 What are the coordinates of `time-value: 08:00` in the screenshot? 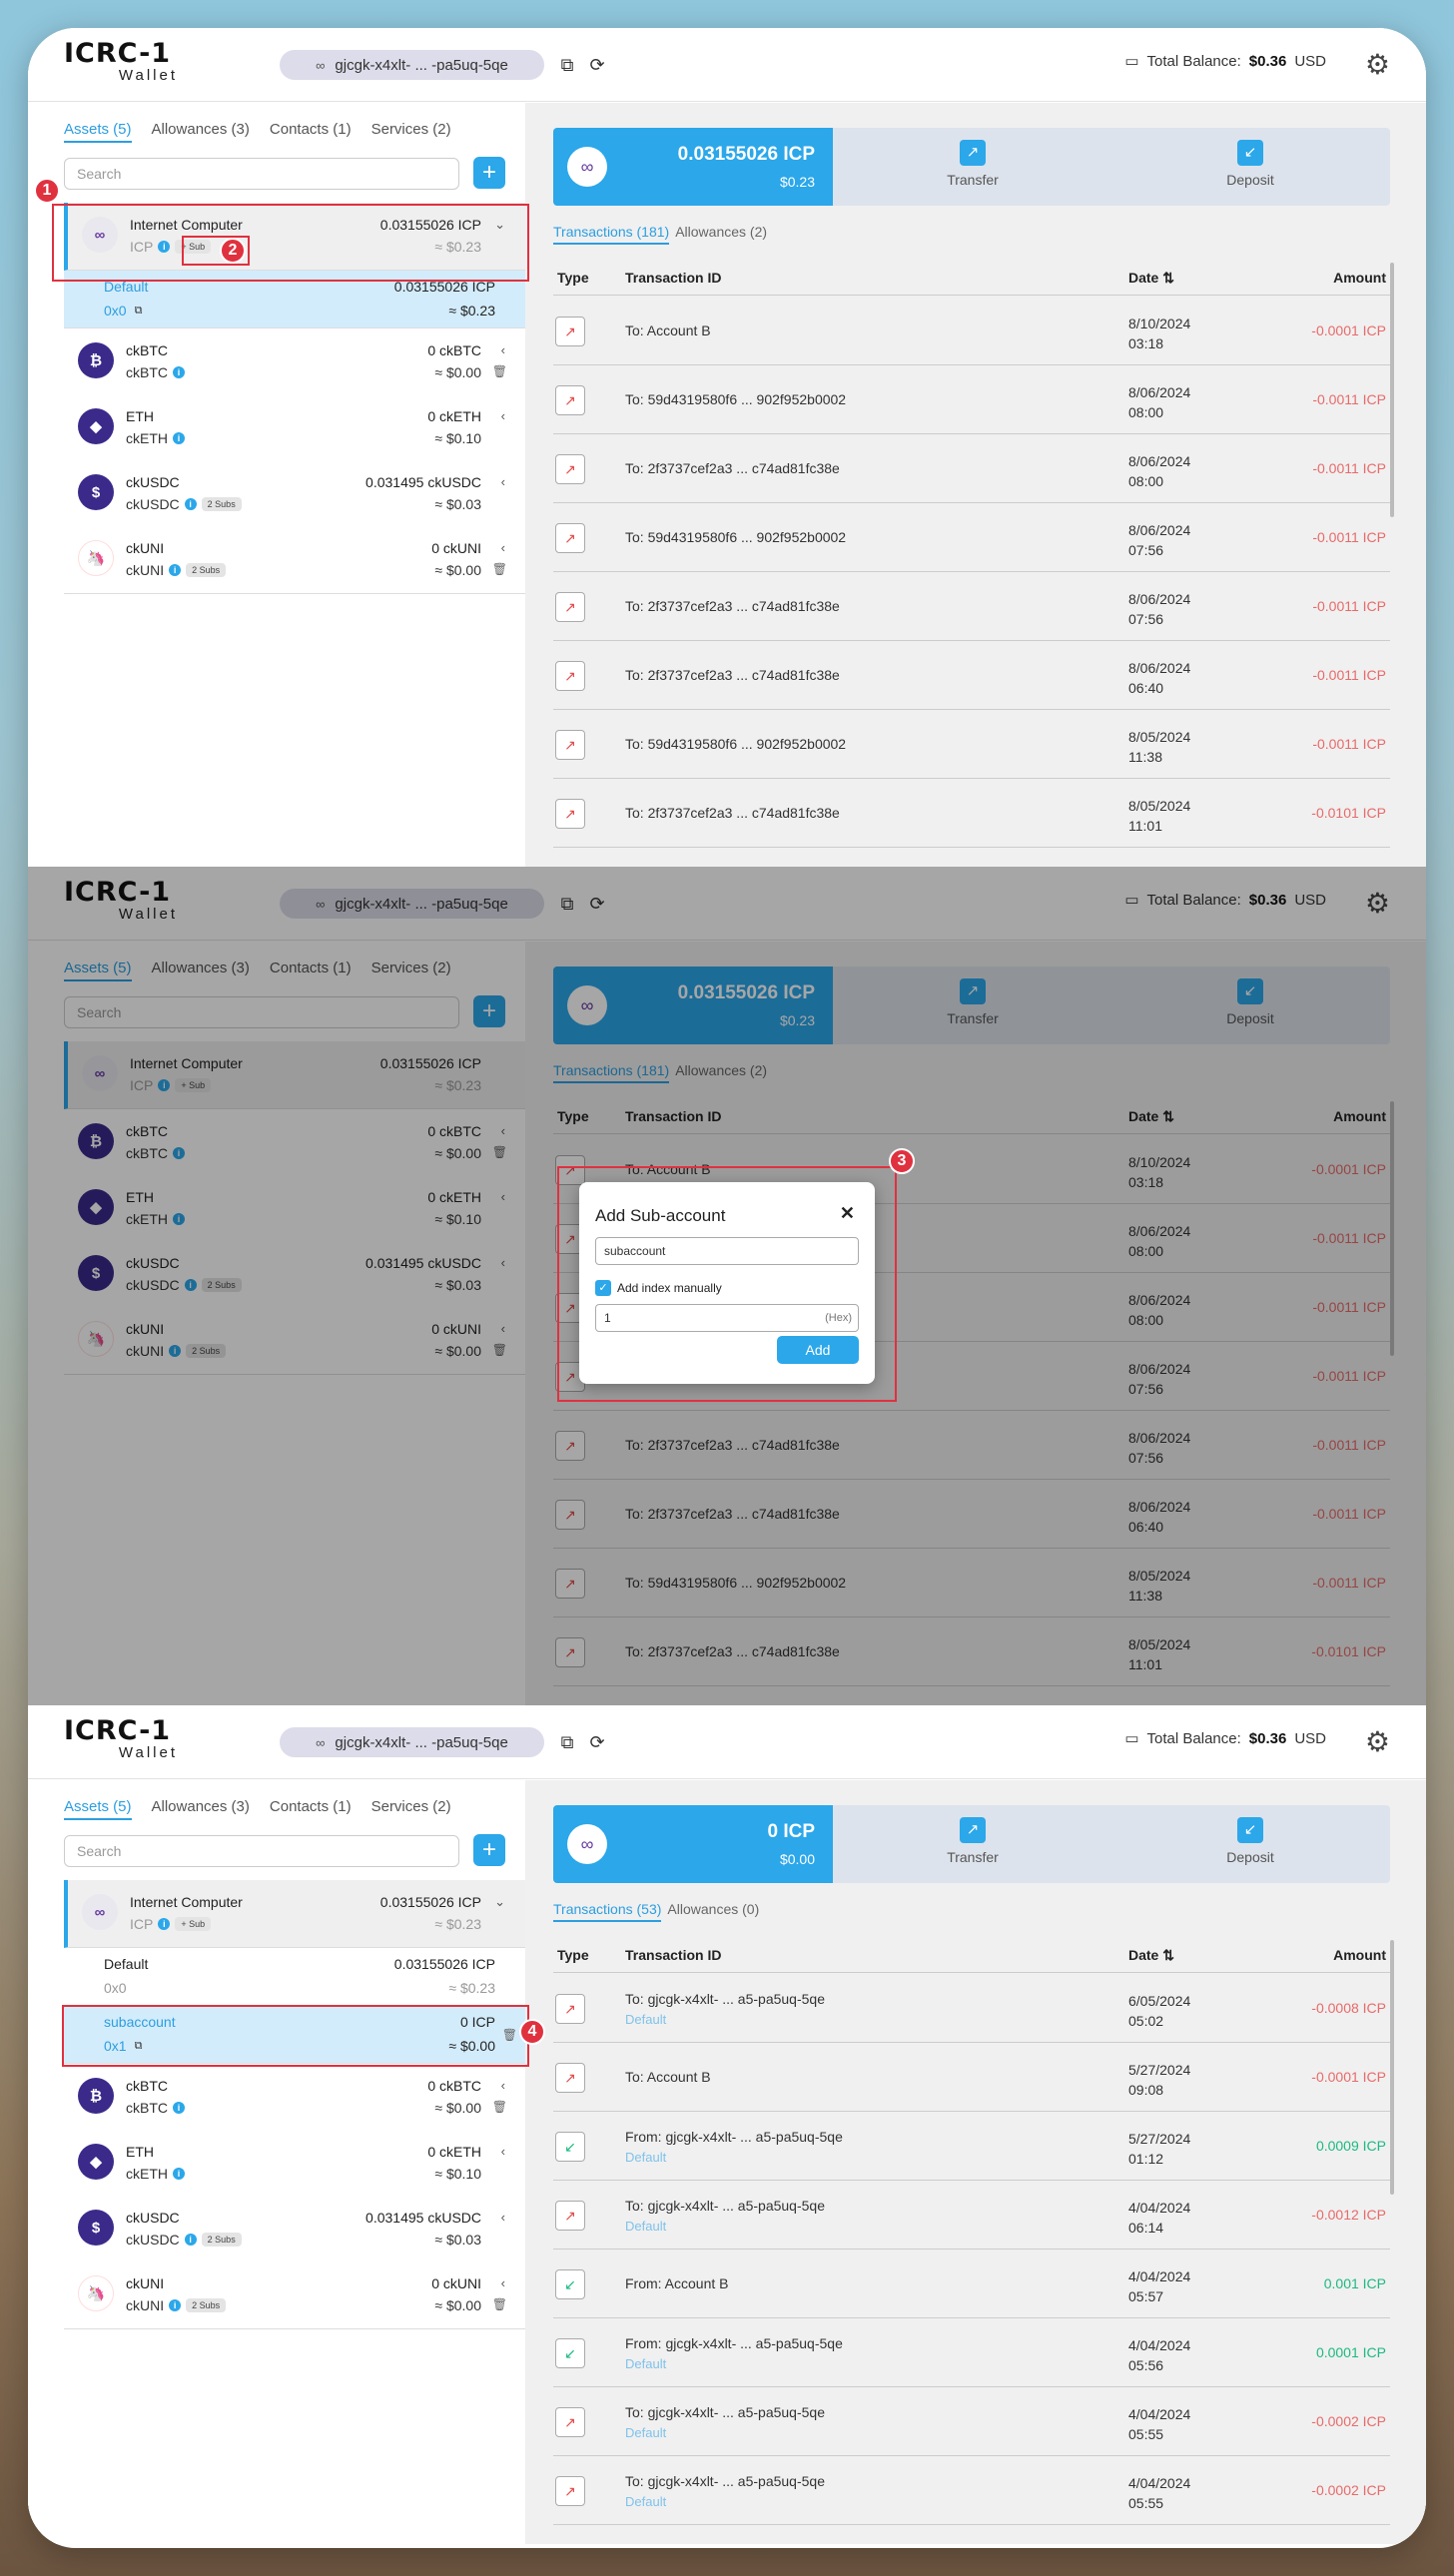 It's located at (1146, 412).